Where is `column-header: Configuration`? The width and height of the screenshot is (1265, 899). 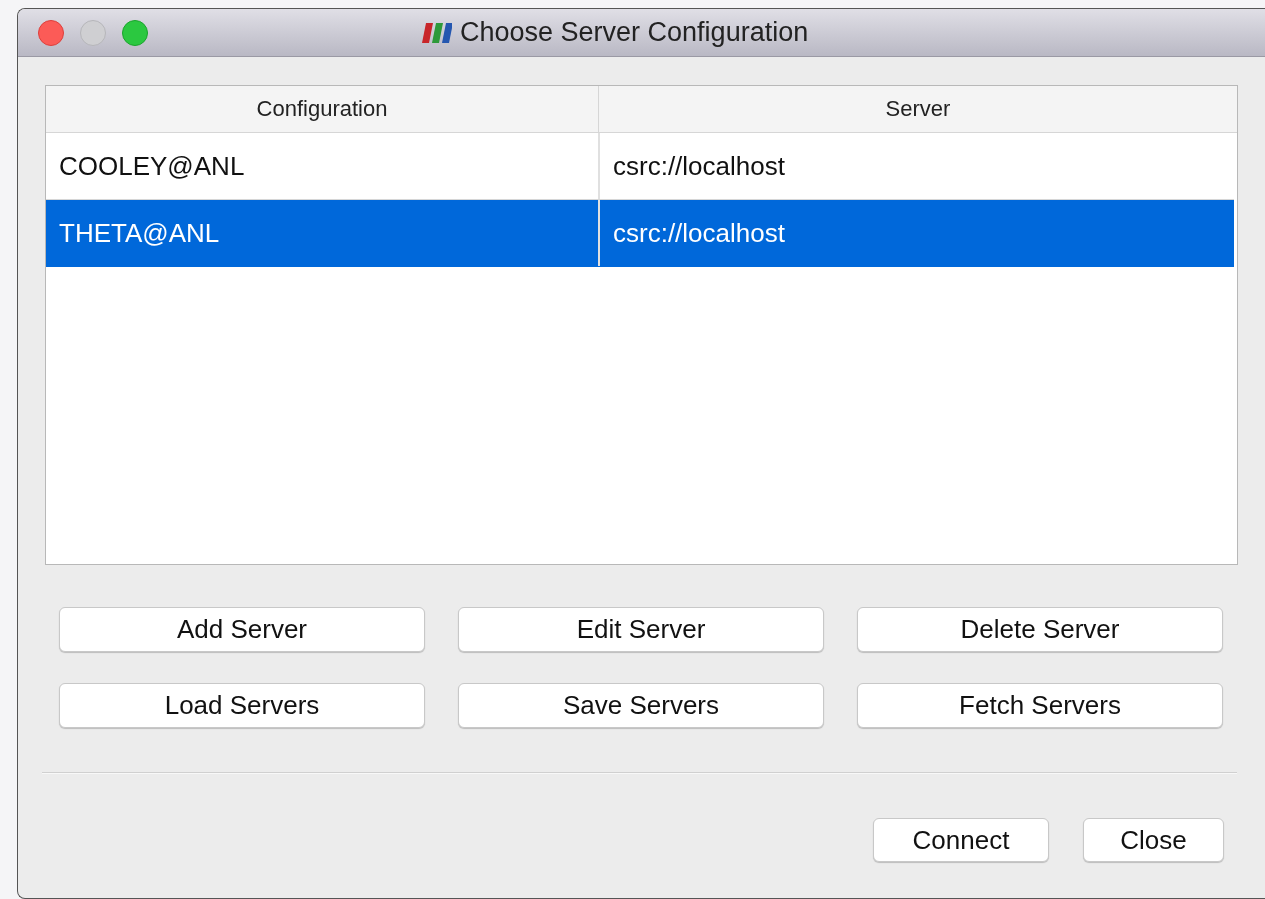
column-header: Configuration is located at coordinates (322, 109).